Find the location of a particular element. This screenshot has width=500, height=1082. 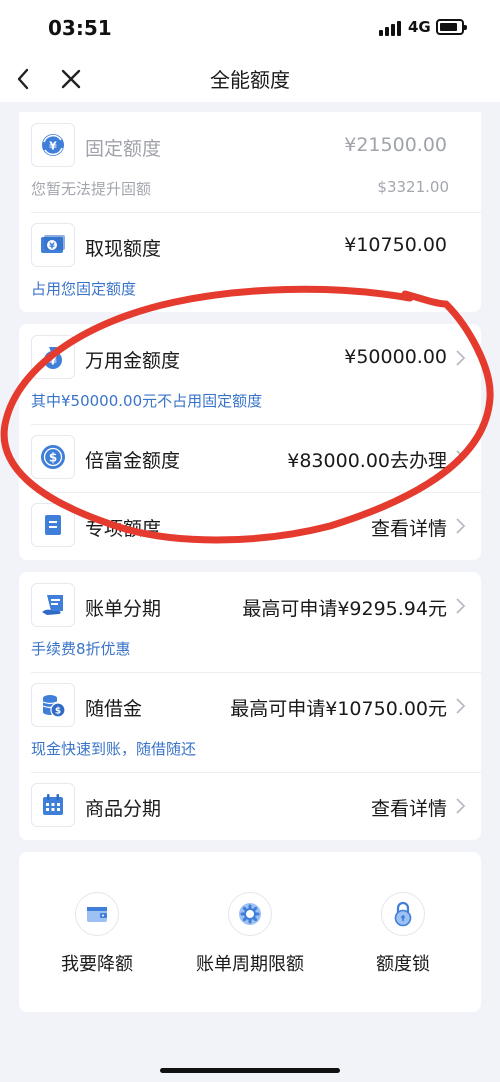

fixed-limit-value: ¥21500.00 is located at coordinates (395, 145).